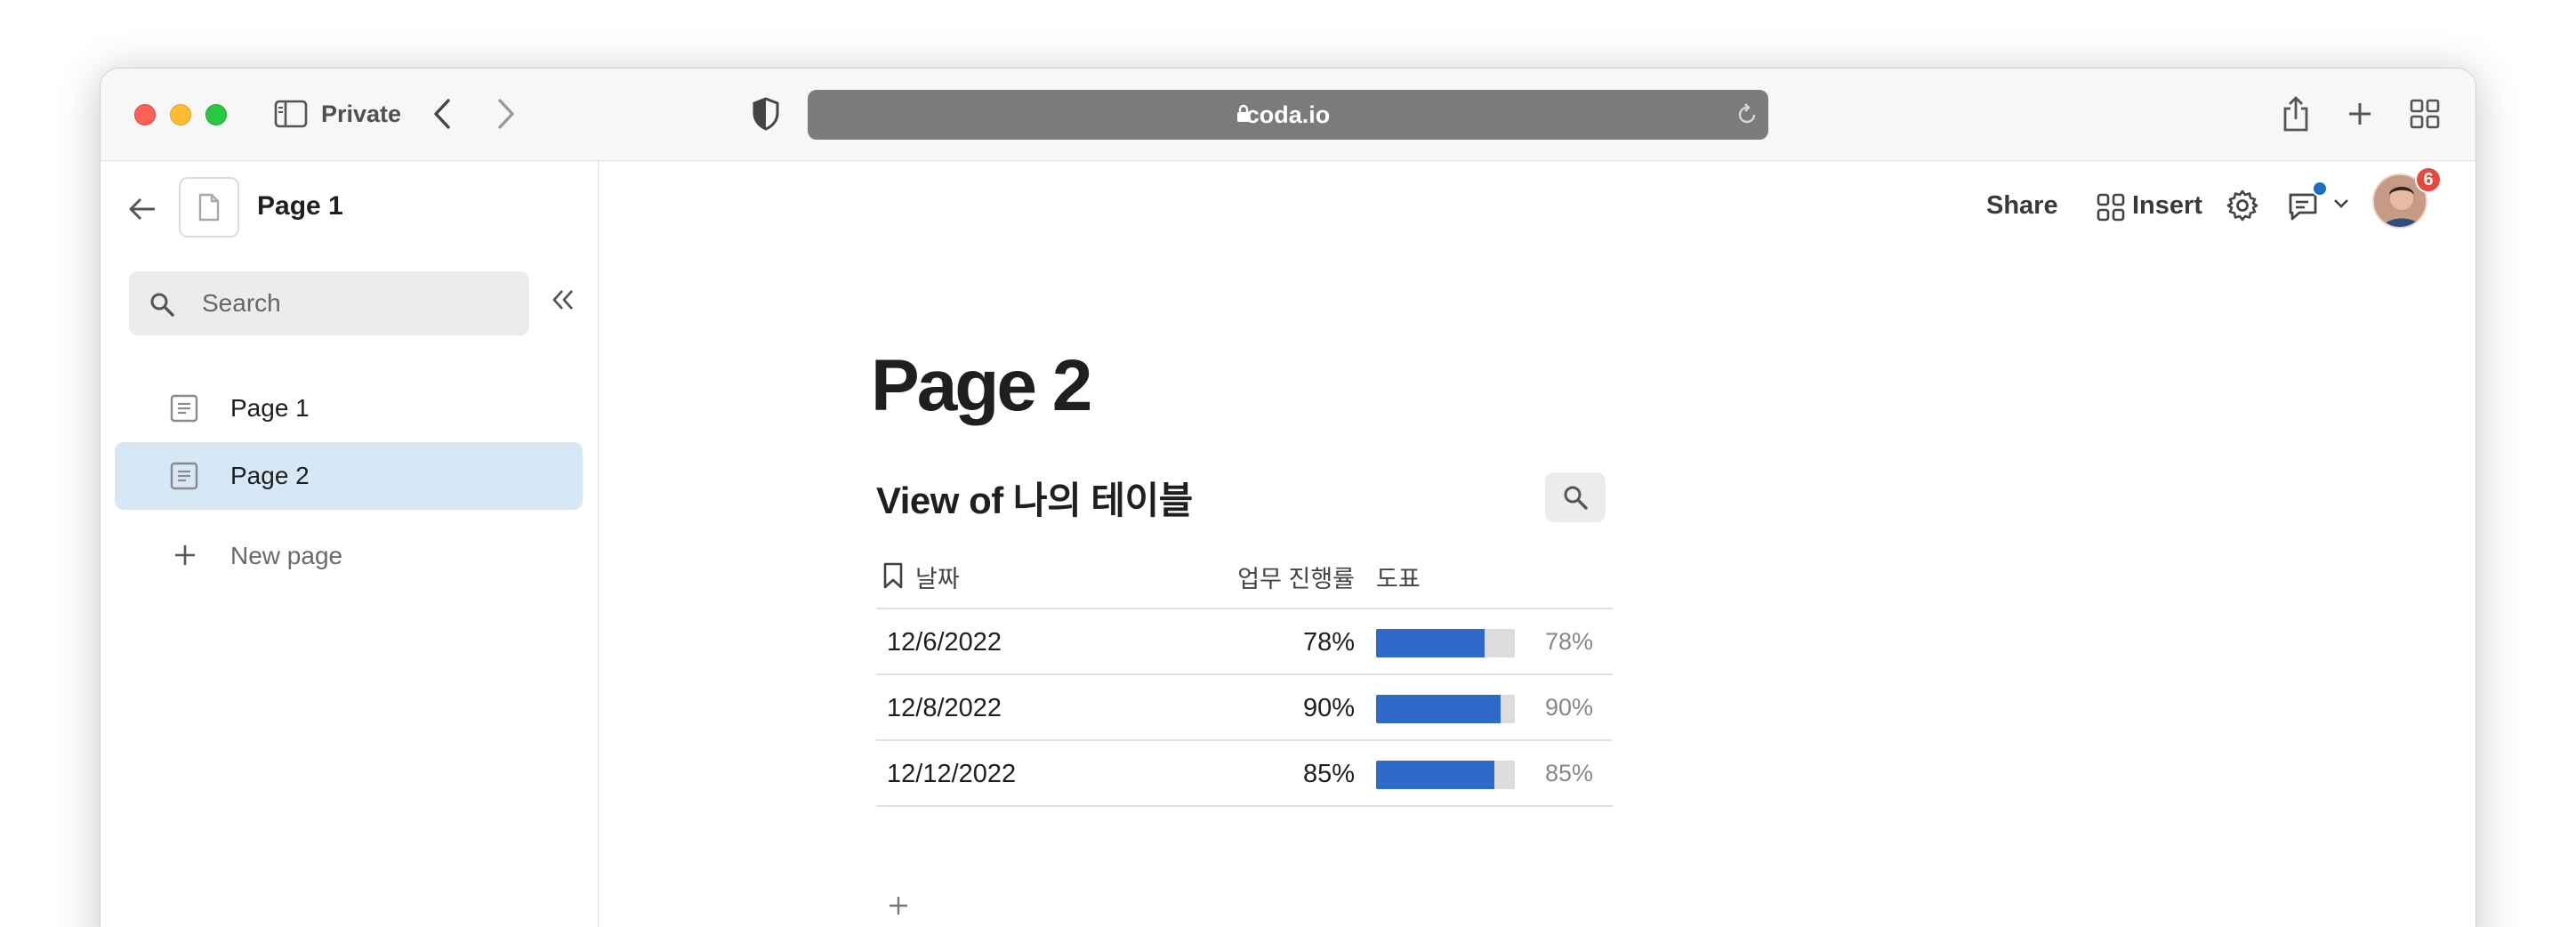  What do you see at coordinates (507, 114) in the screenshot?
I see `forward-icon` at bounding box center [507, 114].